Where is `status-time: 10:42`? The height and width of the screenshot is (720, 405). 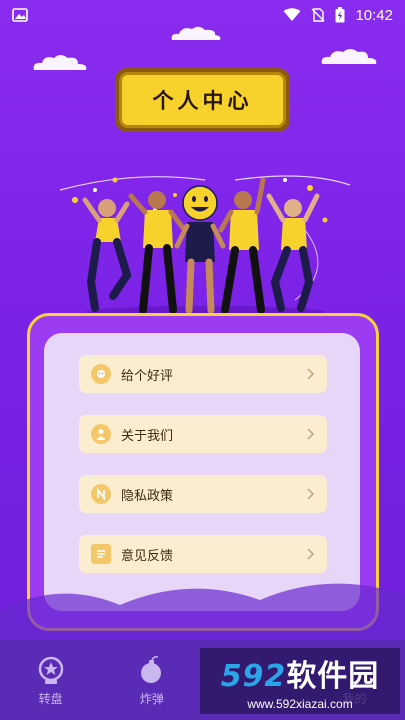 status-time: 10:42 is located at coordinates (374, 15).